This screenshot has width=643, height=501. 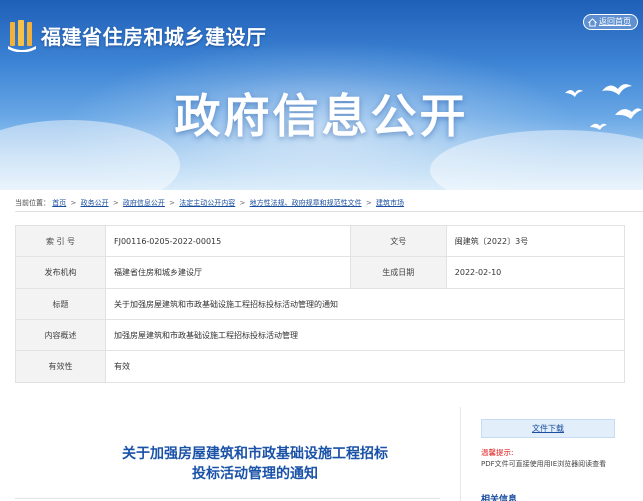 What do you see at coordinates (255, 463) in the screenshot?
I see `article-title: 关于加强房屋建筑和市政基础设施工程招标 投标活动管理的通知` at bounding box center [255, 463].